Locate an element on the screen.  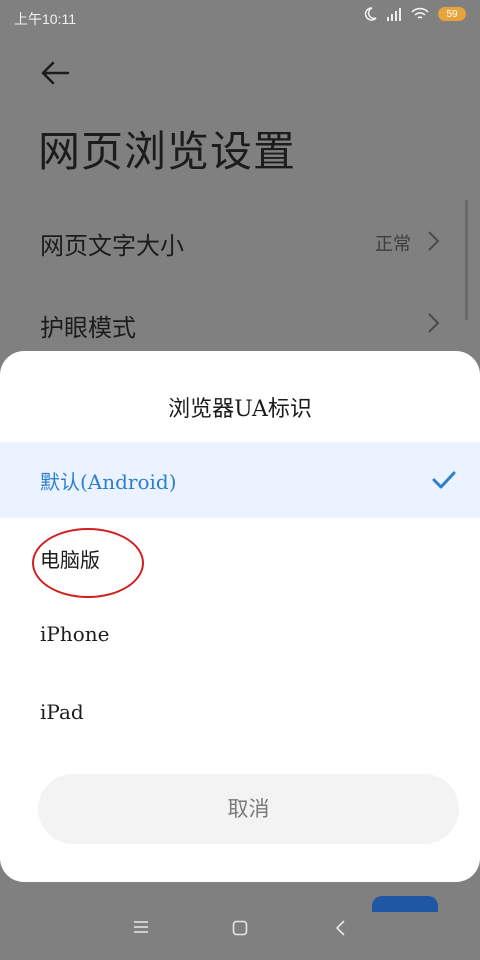
checkmark-icon is located at coordinates (444, 480).